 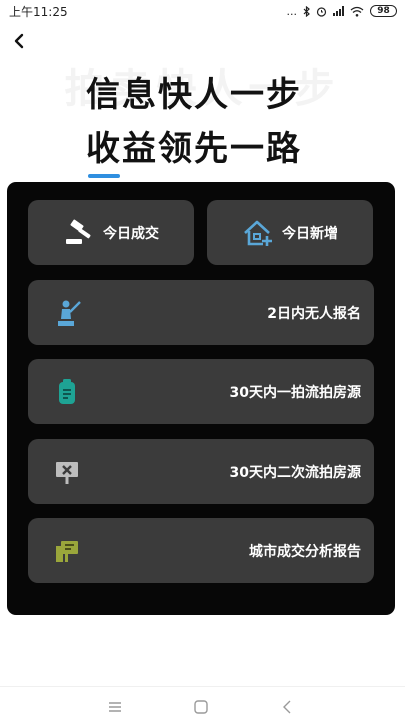 I want to click on chevron-left-icon, so click(x=19, y=41).